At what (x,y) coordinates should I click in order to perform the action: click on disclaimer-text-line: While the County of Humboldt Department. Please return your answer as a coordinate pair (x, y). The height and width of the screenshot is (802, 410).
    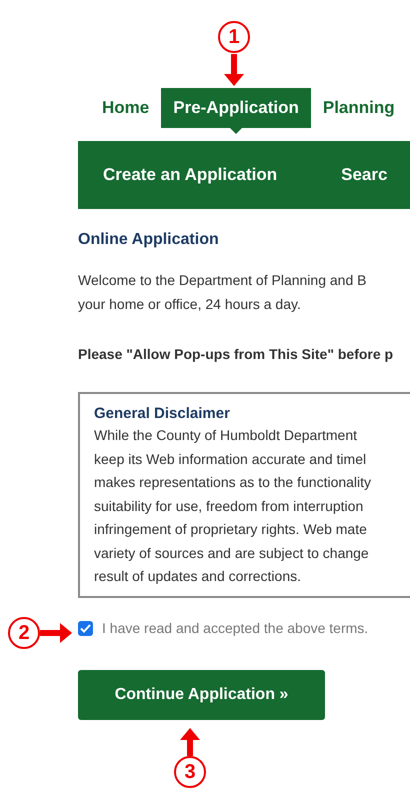
    Looking at the image, I should click on (226, 435).